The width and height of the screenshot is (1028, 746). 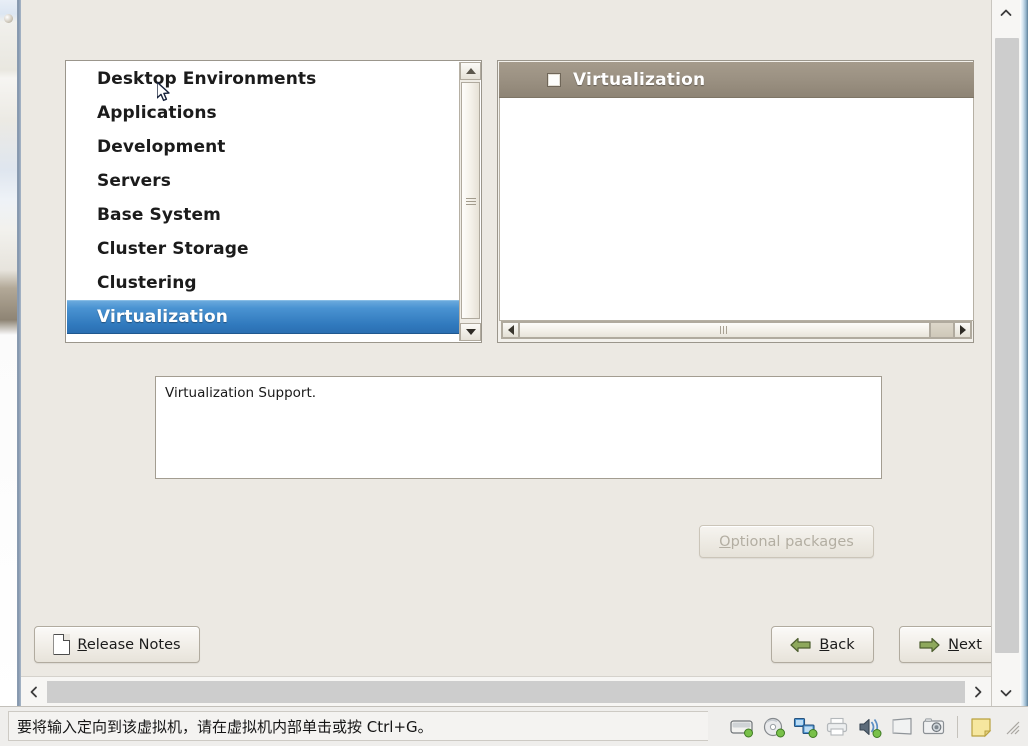 I want to click on printer-icon, so click(x=838, y=727).